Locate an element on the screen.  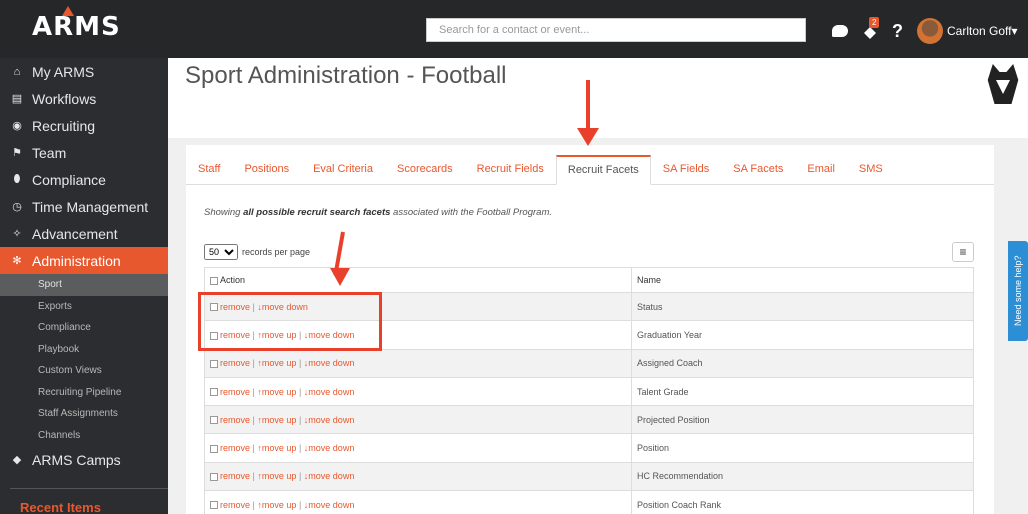
sidebar-item-time-management: ◷ Time Management is located at coordinates (84, 206).